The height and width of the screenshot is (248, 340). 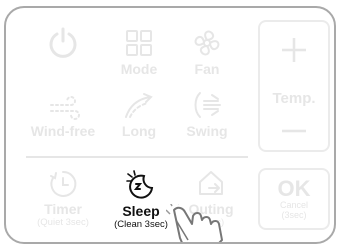 I want to click on timer-icon, so click(x=63, y=184).